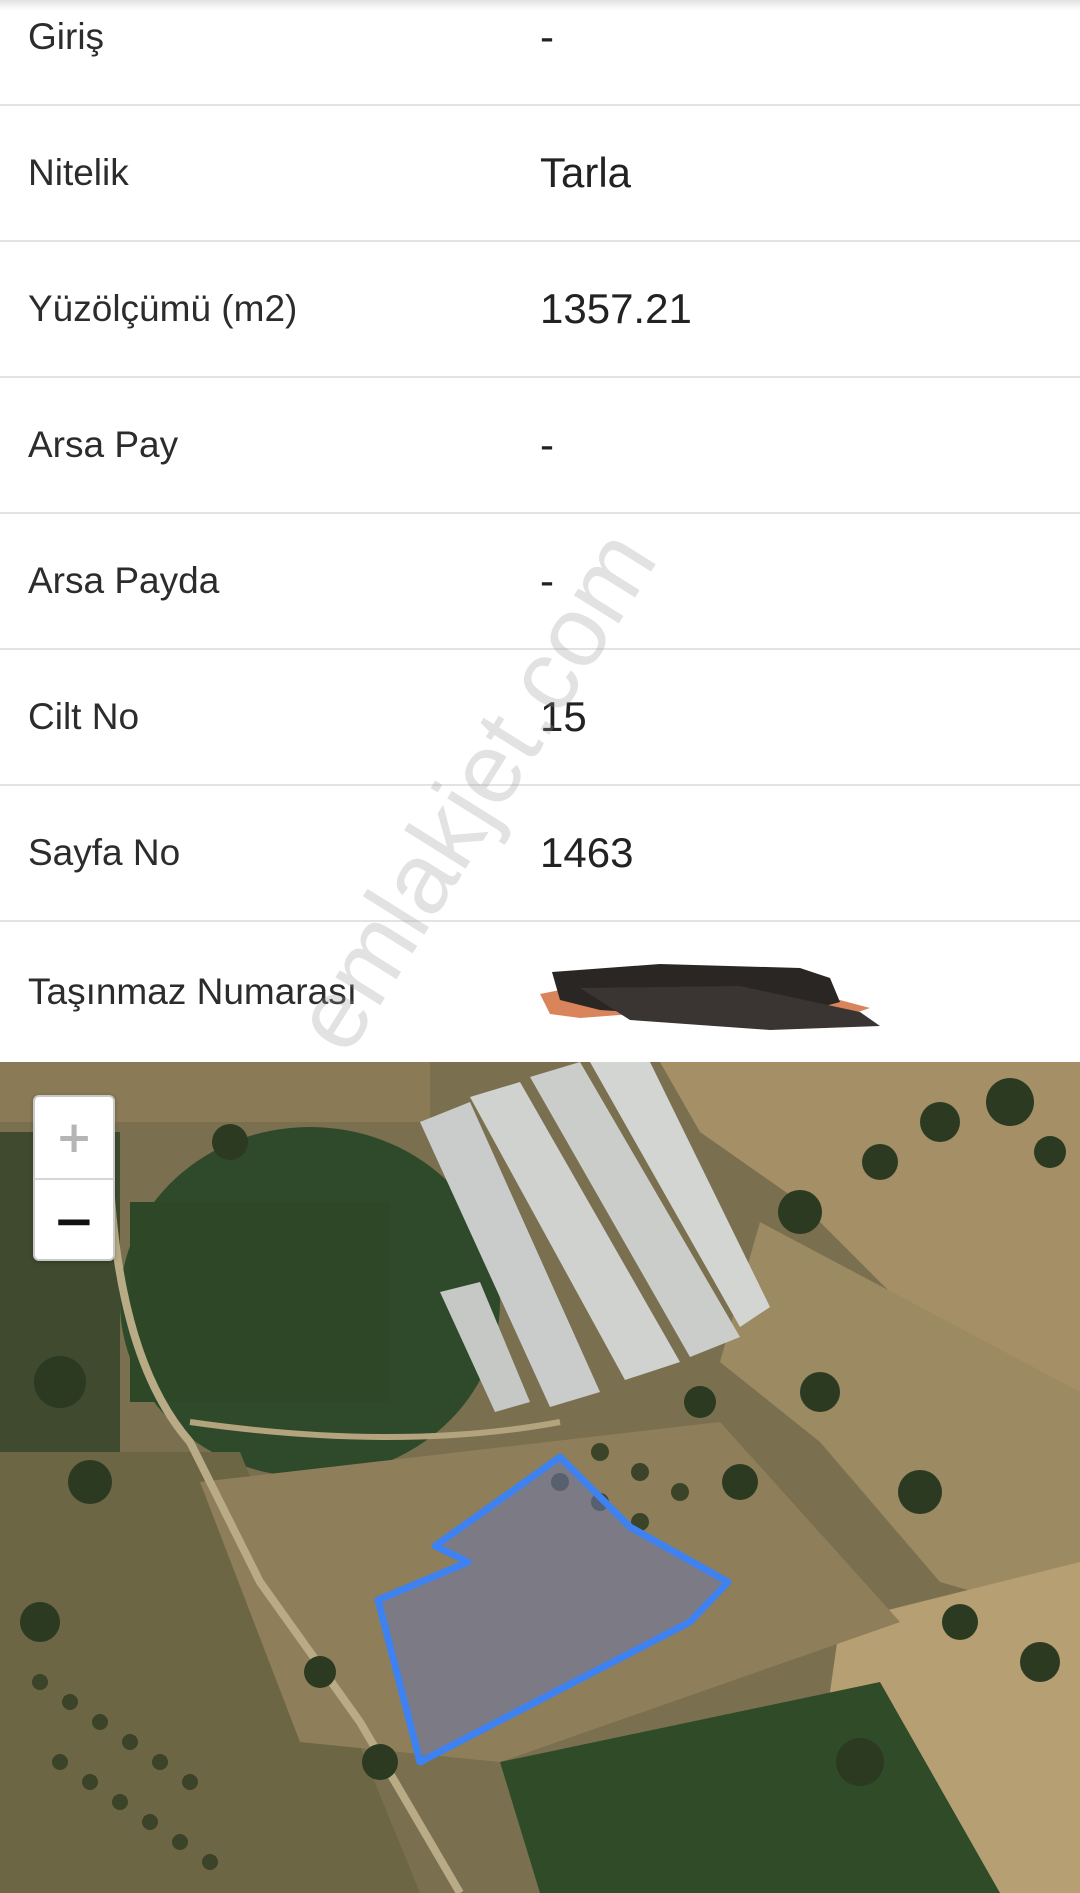  Describe the element at coordinates (163, 308) in the screenshot. I see `row-label: Yüzölçümü (m2)` at that location.